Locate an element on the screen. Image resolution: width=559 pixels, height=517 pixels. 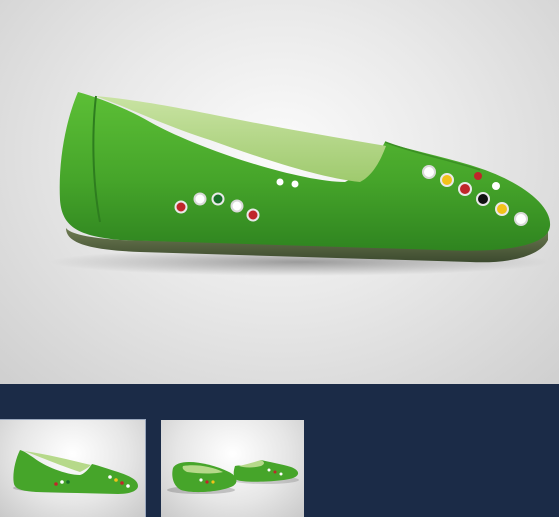
thumbnail-pair-view is located at coordinates (232, 468).